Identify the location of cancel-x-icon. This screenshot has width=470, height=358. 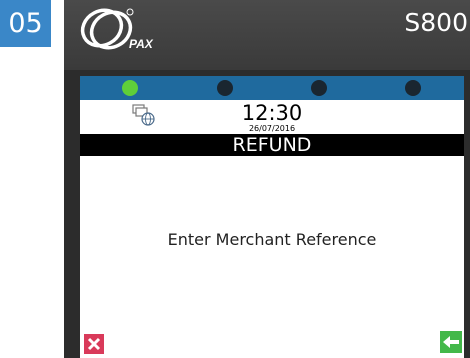
(94, 344).